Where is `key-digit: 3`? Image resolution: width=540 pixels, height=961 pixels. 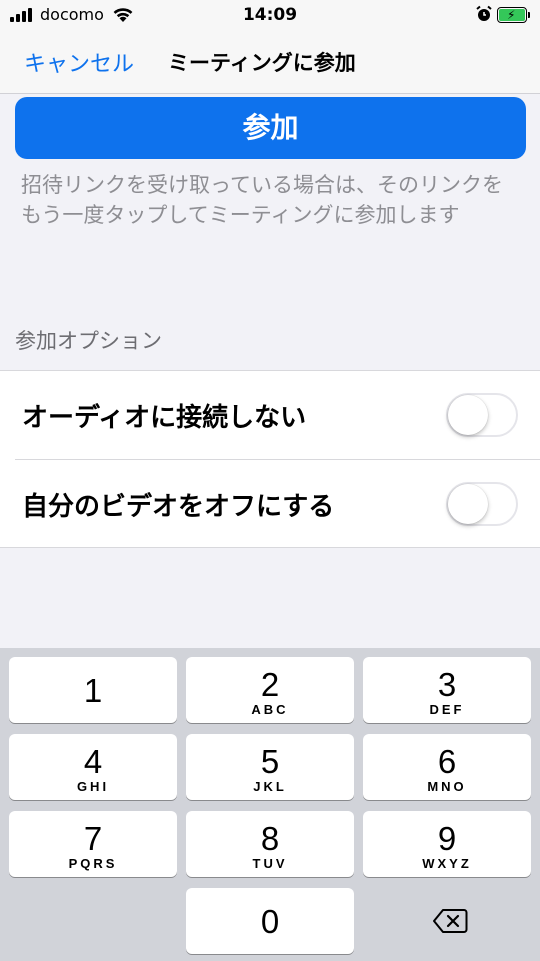
key-digit: 3 is located at coordinates (447, 684).